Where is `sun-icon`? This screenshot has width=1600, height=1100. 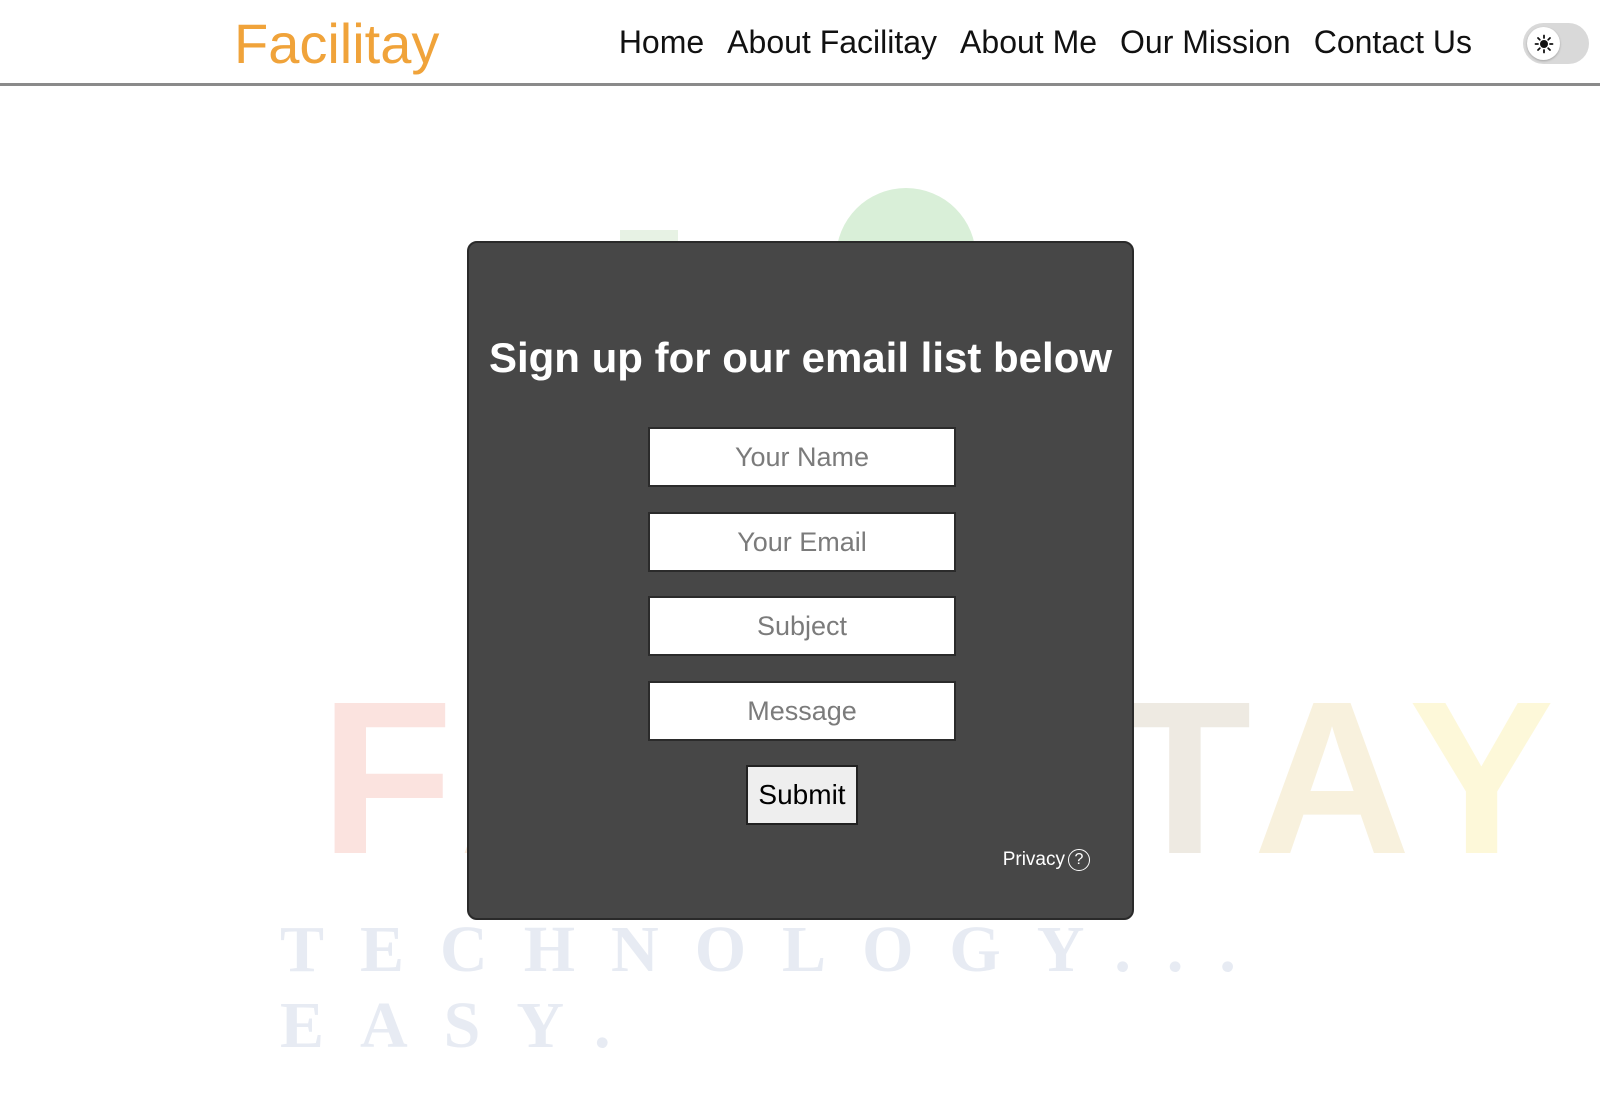
sun-icon is located at coordinates (1543, 43).